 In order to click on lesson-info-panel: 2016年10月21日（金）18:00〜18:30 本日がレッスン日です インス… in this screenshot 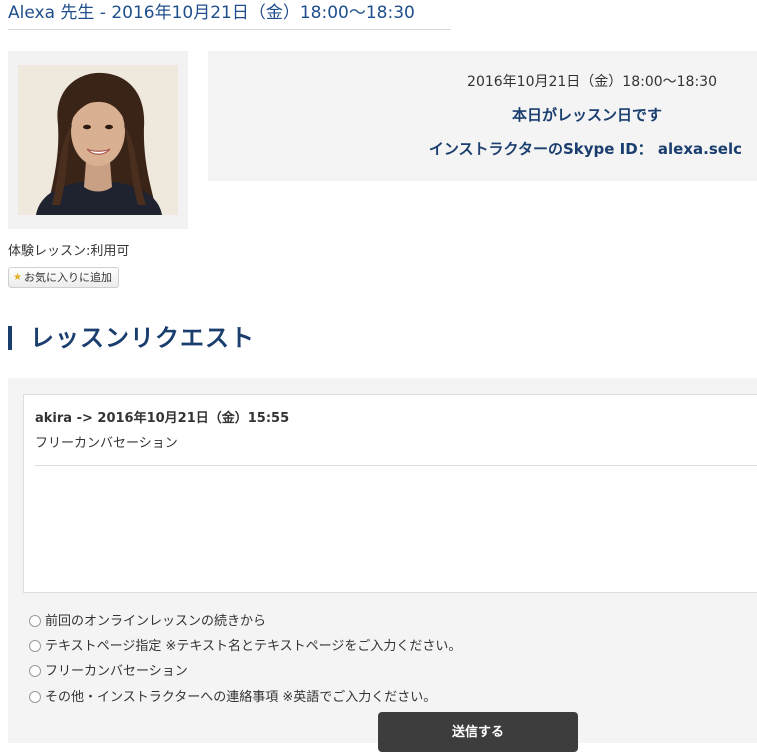, I will do `click(482, 116)`.